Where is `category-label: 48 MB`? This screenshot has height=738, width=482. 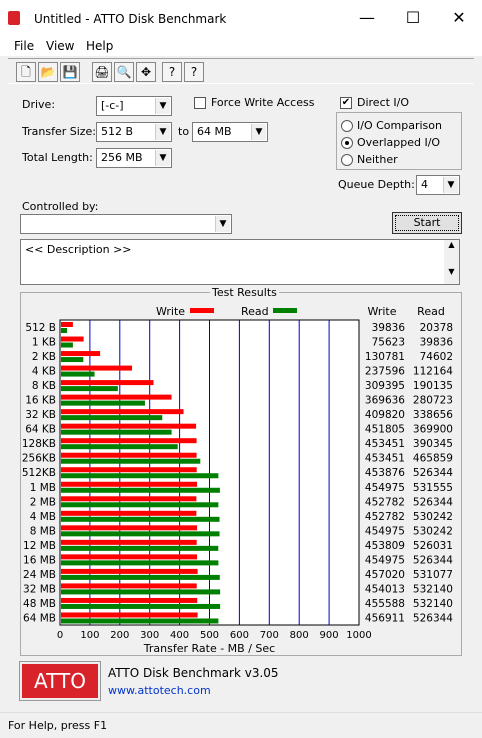 category-label: 48 MB is located at coordinates (39, 604).